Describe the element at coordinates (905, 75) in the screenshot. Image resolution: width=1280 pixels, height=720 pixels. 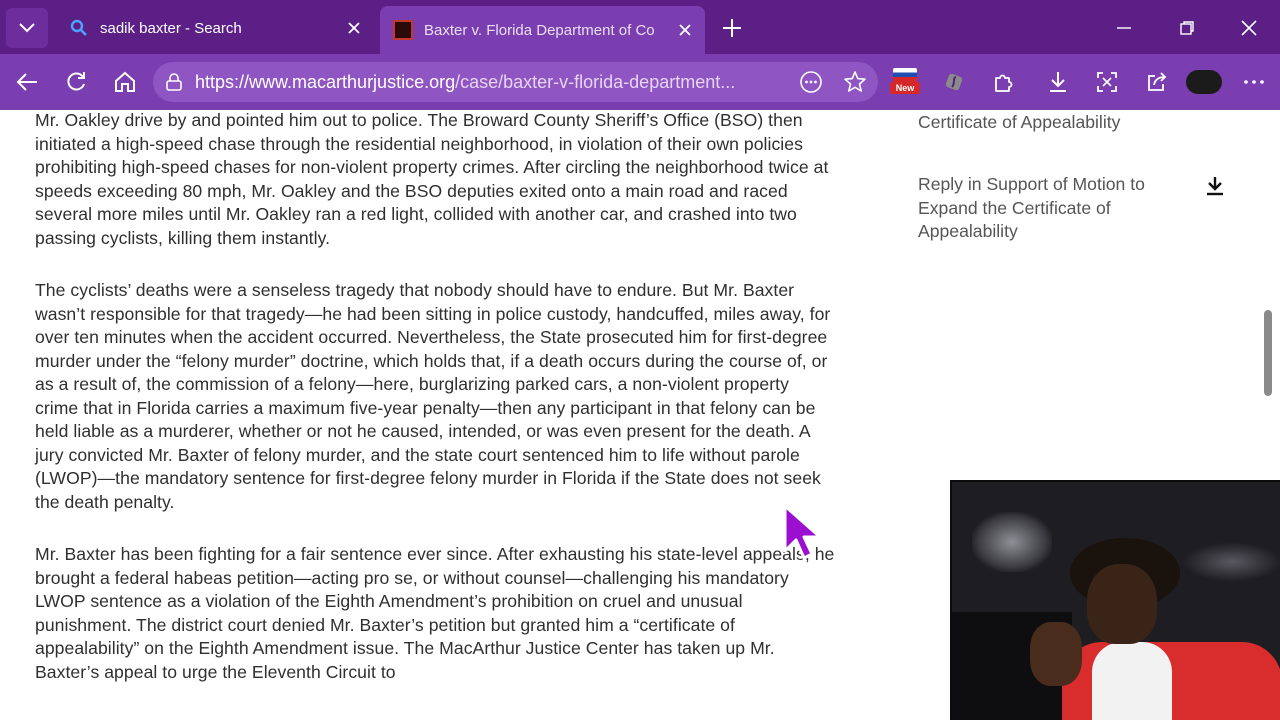
I see `flag-icon` at that location.